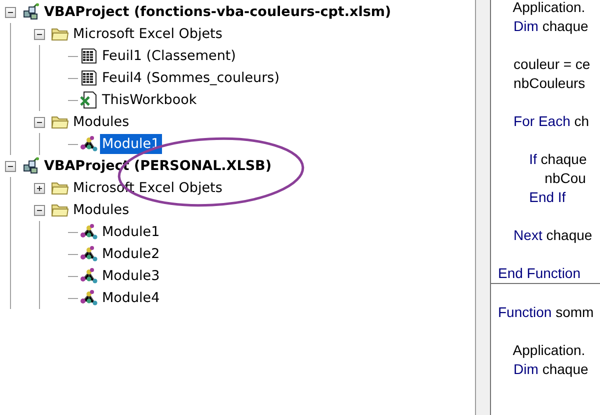  What do you see at coordinates (540, 273) in the screenshot?
I see `code-line: End Function` at bounding box center [540, 273].